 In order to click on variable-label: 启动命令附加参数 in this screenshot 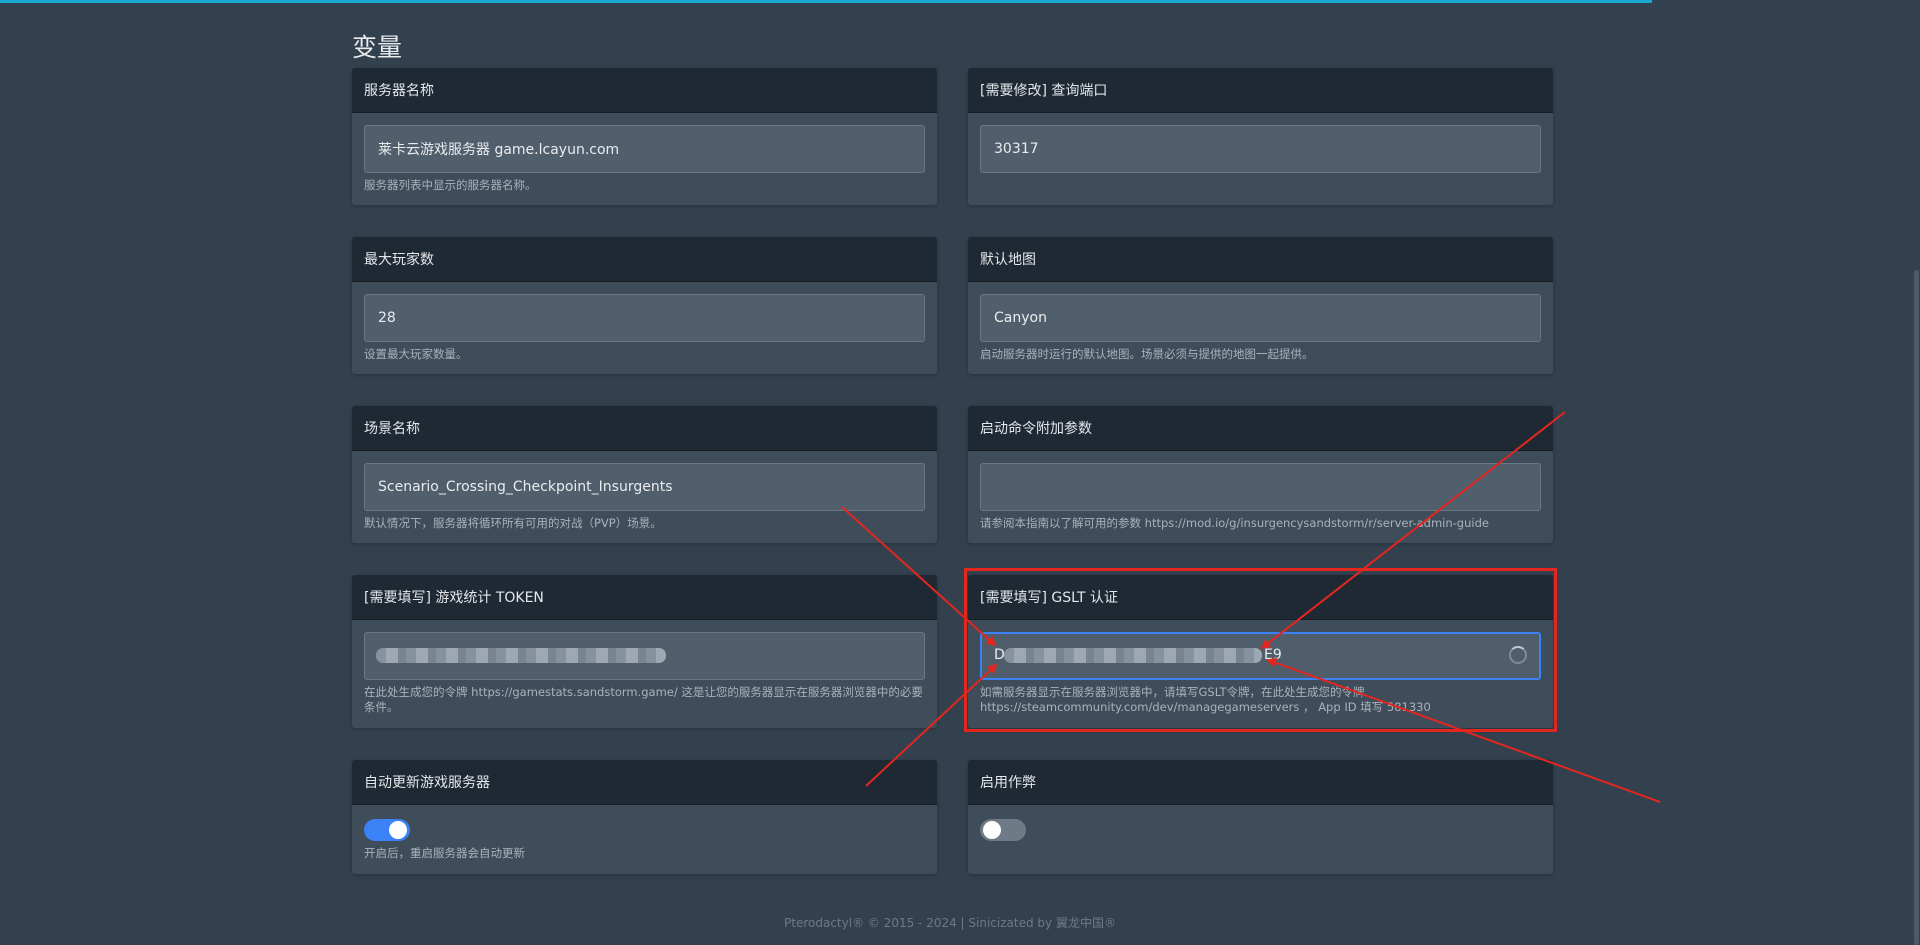, I will do `click(1260, 428)`.